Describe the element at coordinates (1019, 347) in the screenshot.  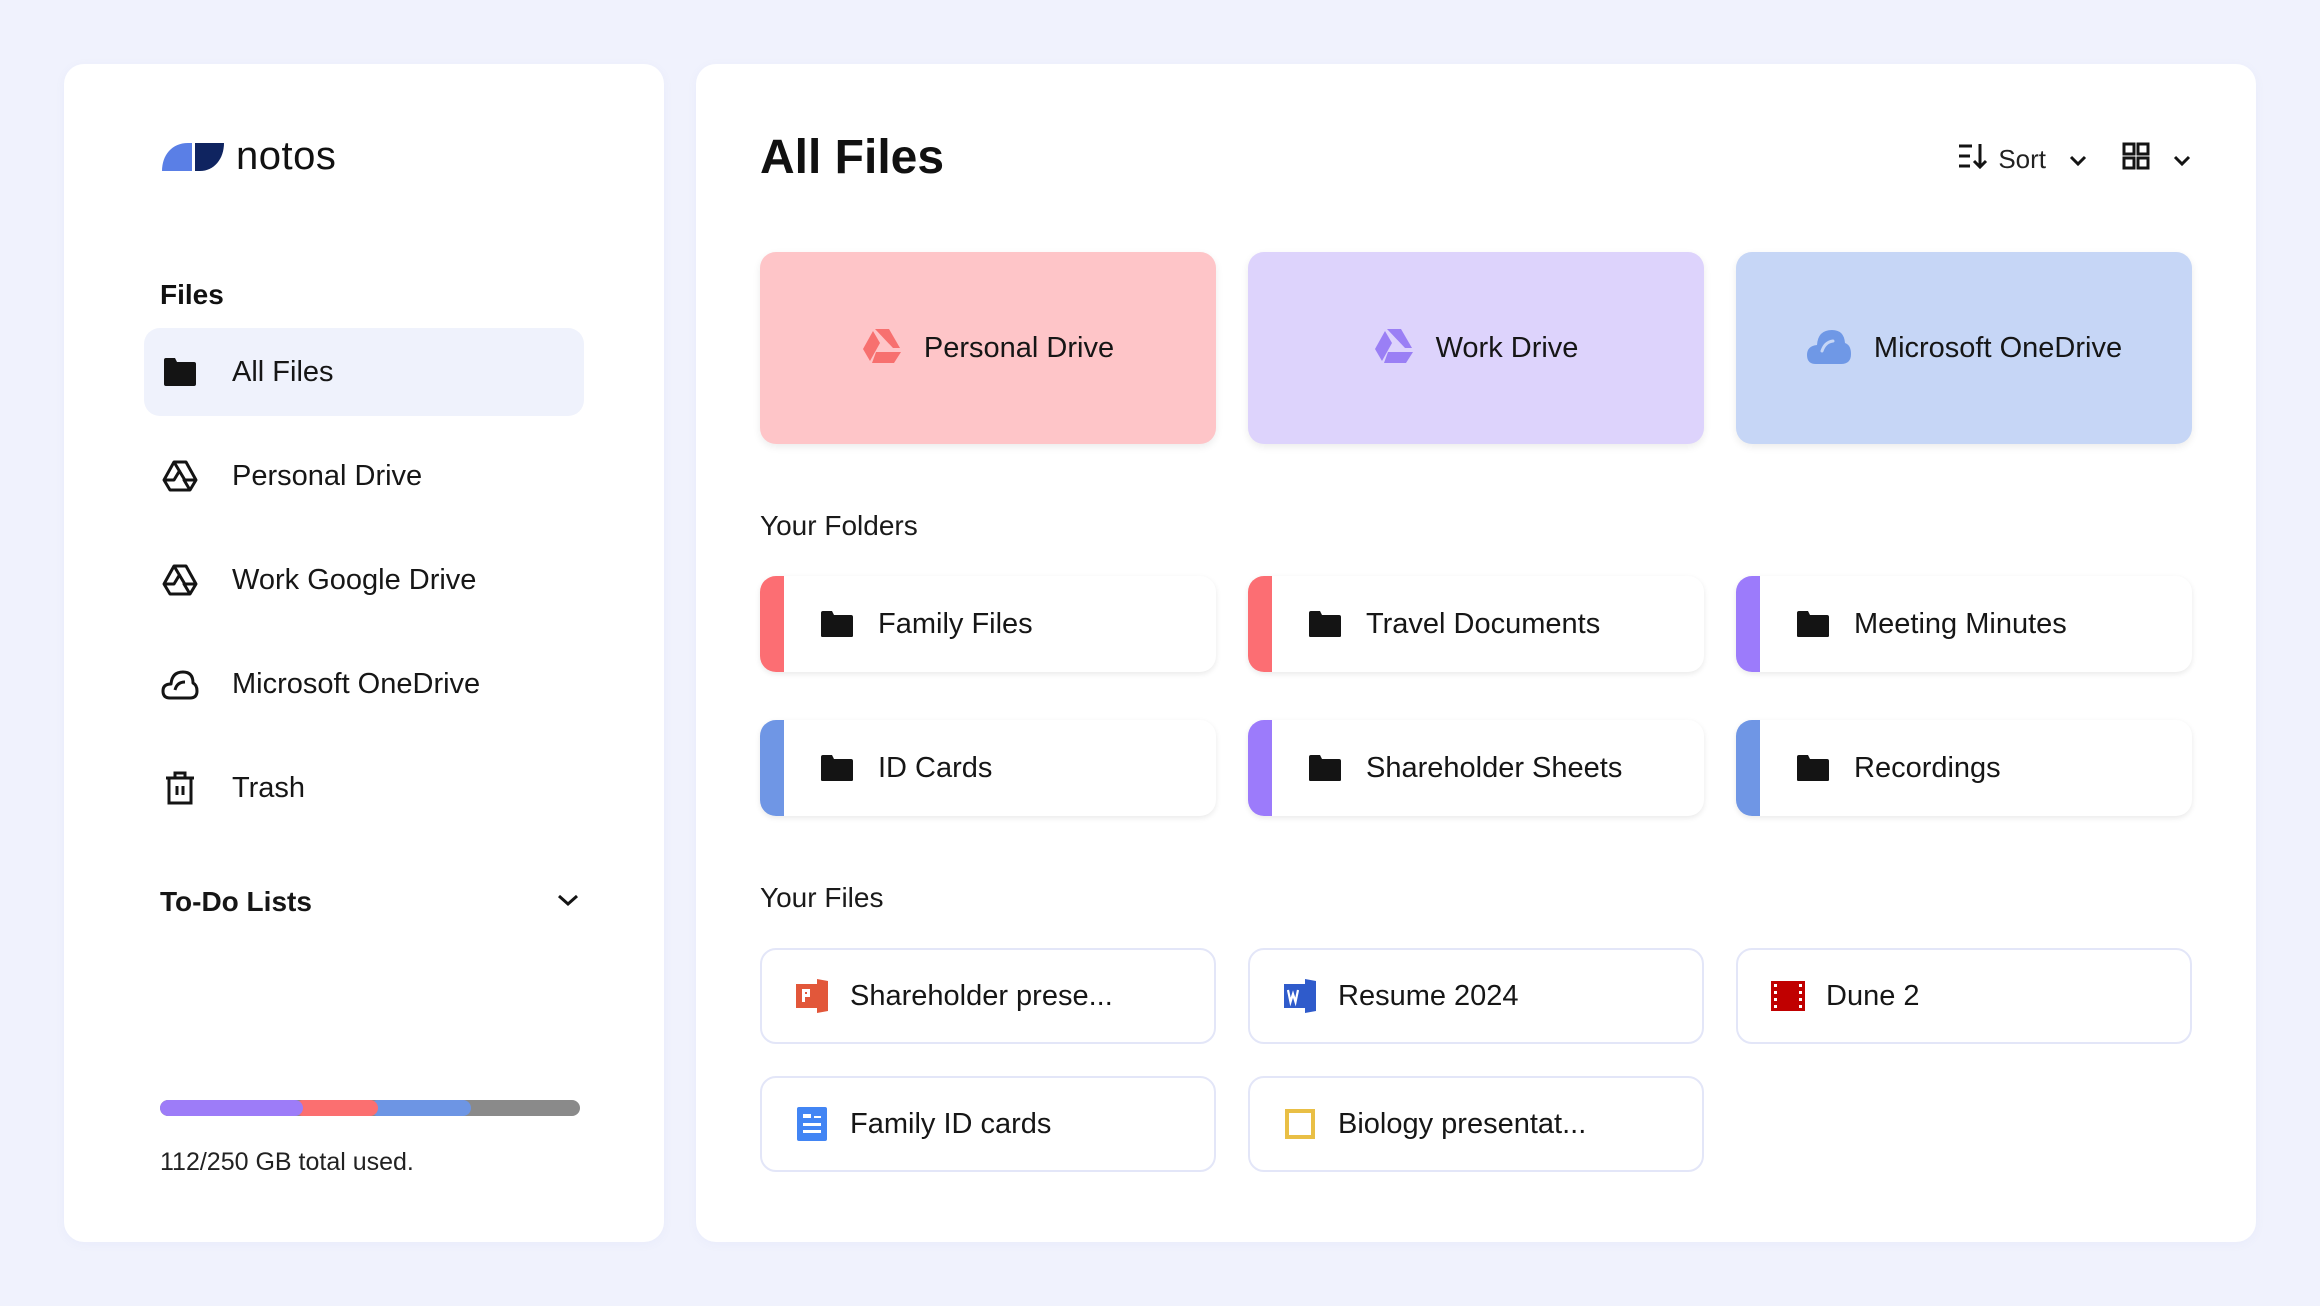
I see `drive-card-label: Personal Drive` at that location.